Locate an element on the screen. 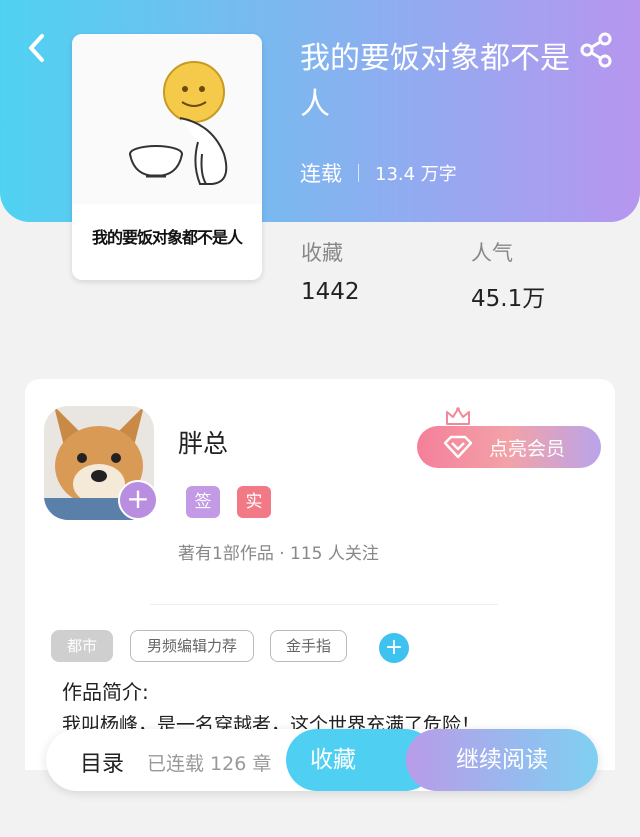 This screenshot has width=640, height=837. diamond-icon is located at coordinates (458, 447).